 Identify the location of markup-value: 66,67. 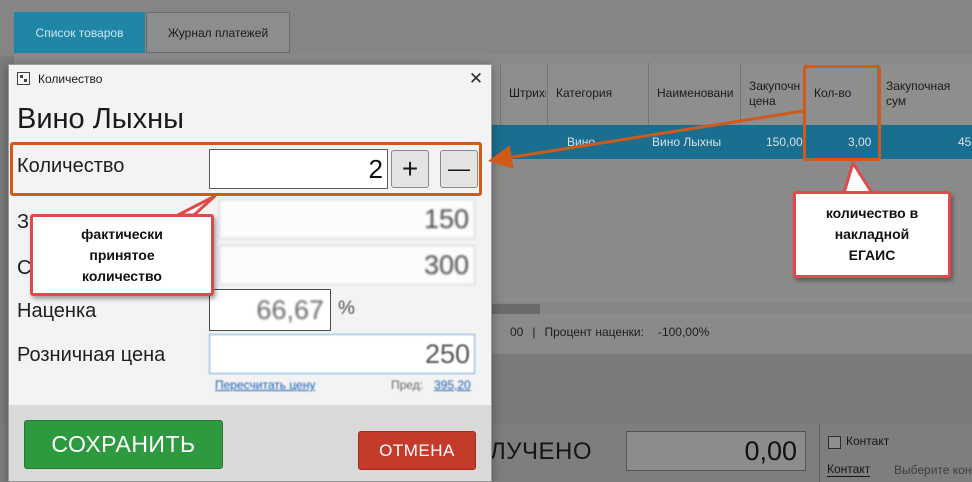
(290, 309).